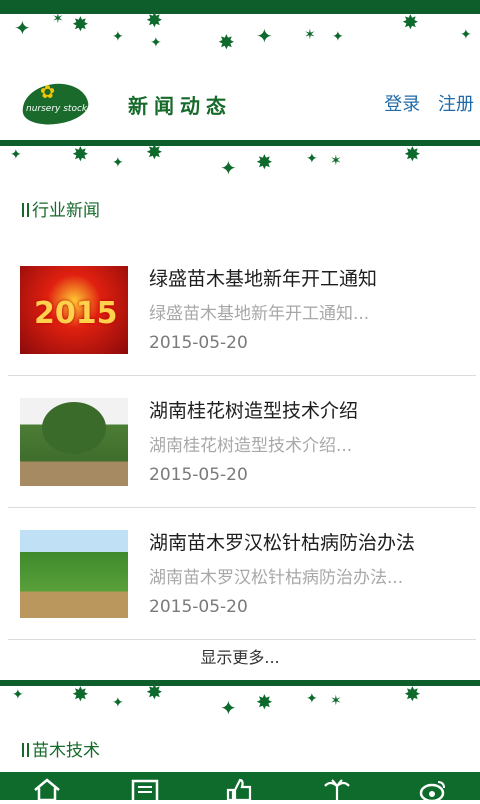 This screenshot has width=480, height=804. Describe the element at coordinates (57, 109) in the screenshot. I see `logo-text: nursery stock` at that location.